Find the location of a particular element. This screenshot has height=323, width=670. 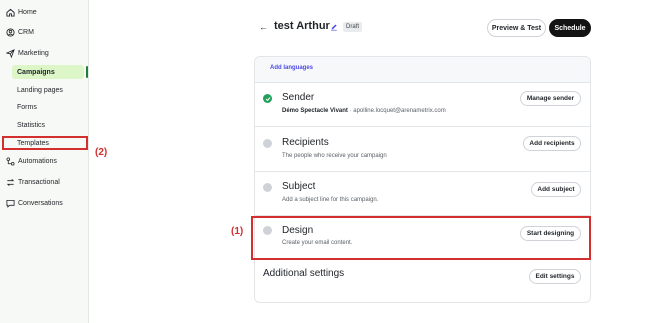

schedule-button: Schedule is located at coordinates (570, 28).